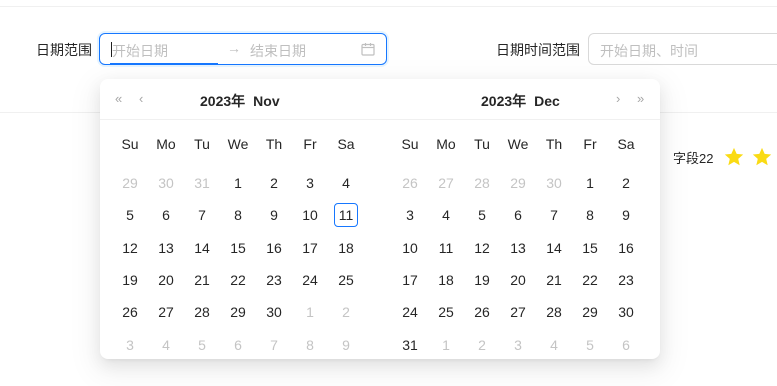 The height and width of the screenshot is (386, 777). What do you see at coordinates (118, 99) in the screenshot?
I see `super-prev-year-button: «` at bounding box center [118, 99].